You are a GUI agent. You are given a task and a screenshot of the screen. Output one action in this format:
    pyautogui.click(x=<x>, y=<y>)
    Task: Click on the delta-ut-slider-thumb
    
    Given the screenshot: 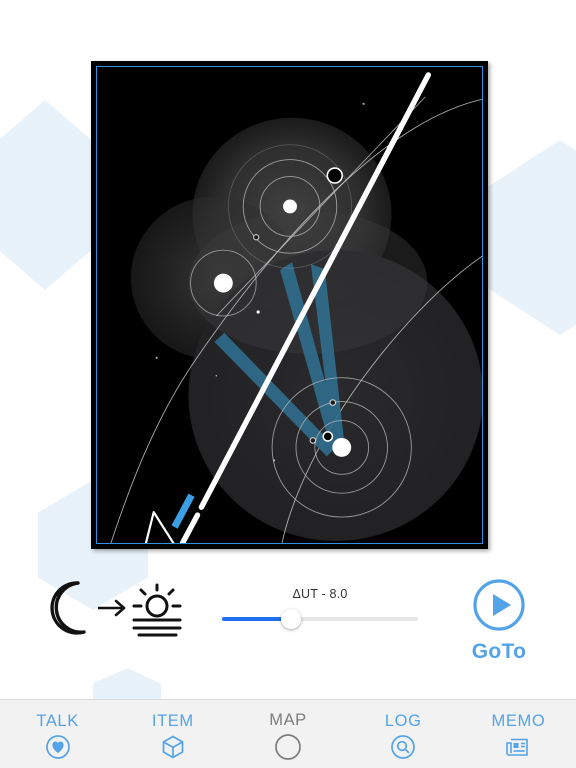 What is the action you would take?
    pyautogui.click(x=290, y=619)
    